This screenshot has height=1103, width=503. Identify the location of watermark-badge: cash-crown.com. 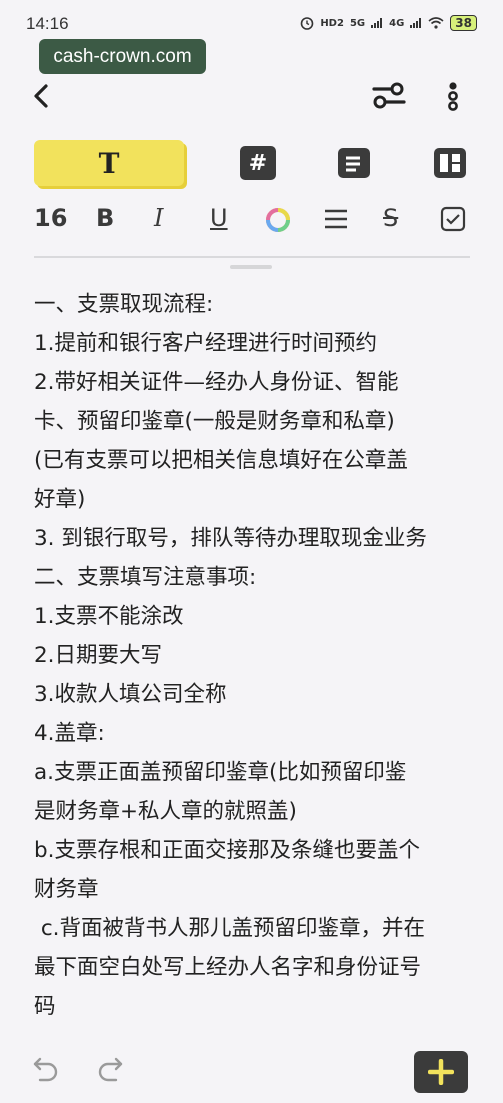
(122, 56).